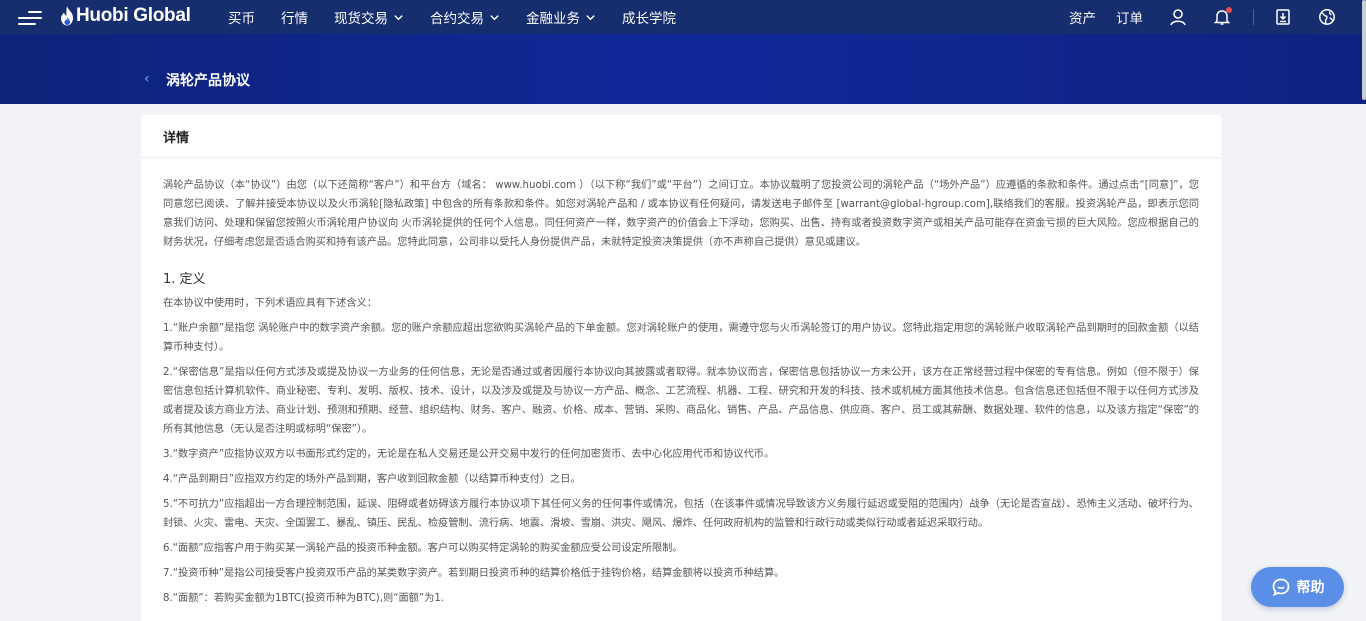  I want to click on help-button: 帮助, so click(1297, 587).